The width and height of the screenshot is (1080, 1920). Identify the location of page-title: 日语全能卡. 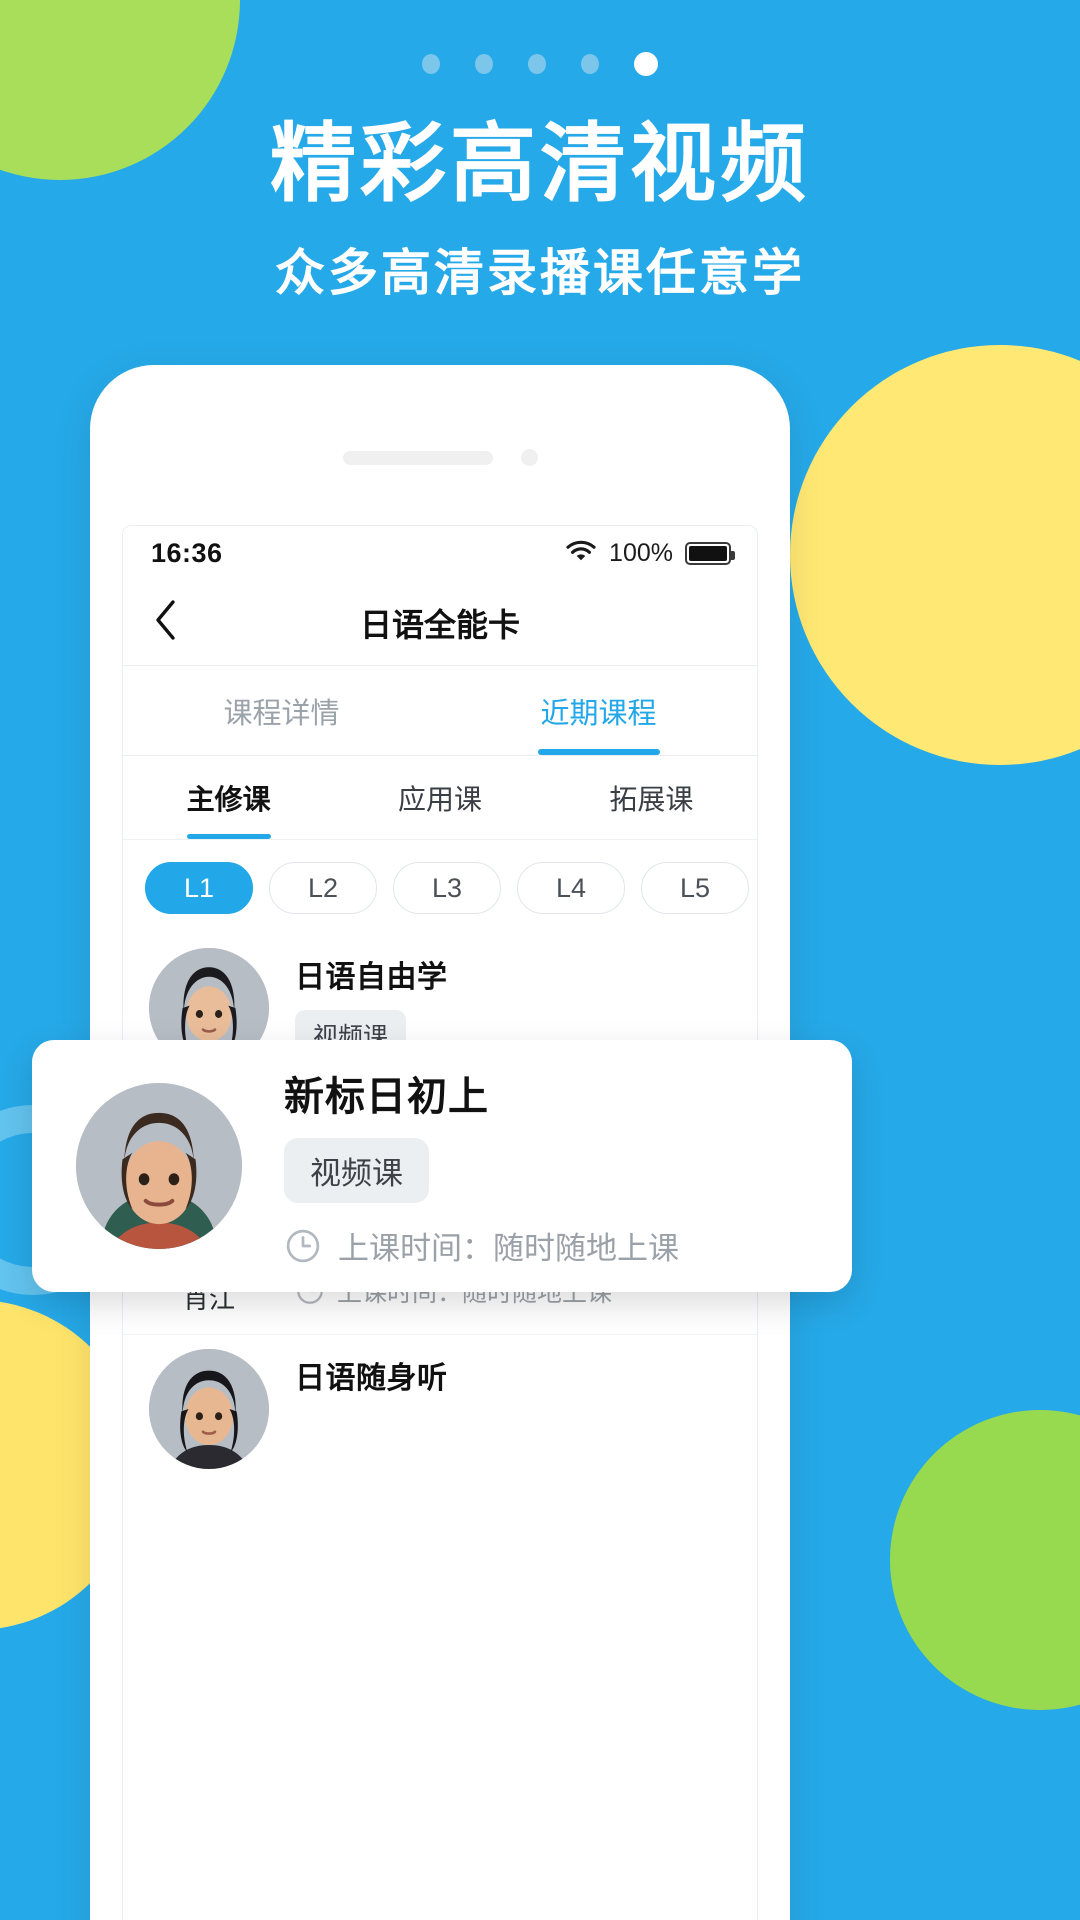
(439, 624).